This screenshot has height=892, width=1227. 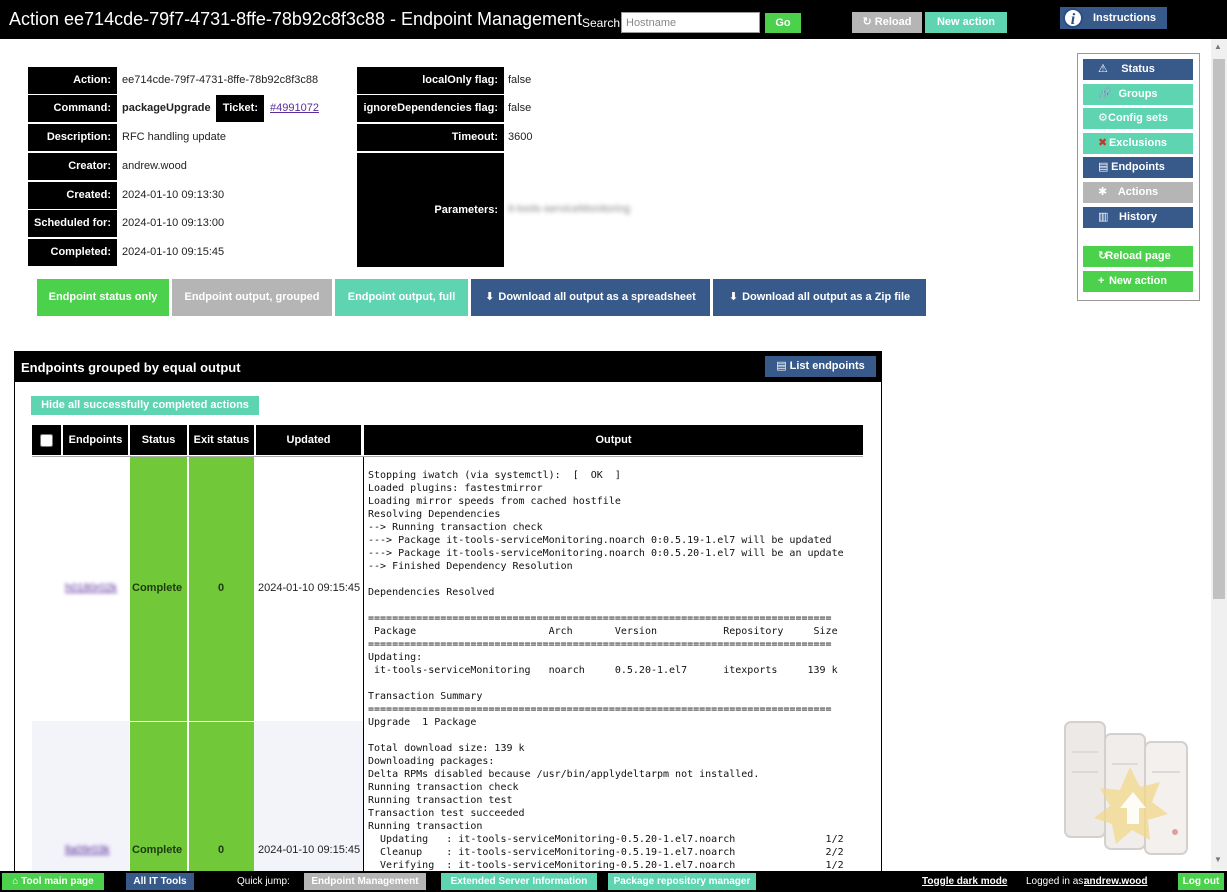 I want to click on endpoint-link: h0180r02k, so click(x=91, y=588).